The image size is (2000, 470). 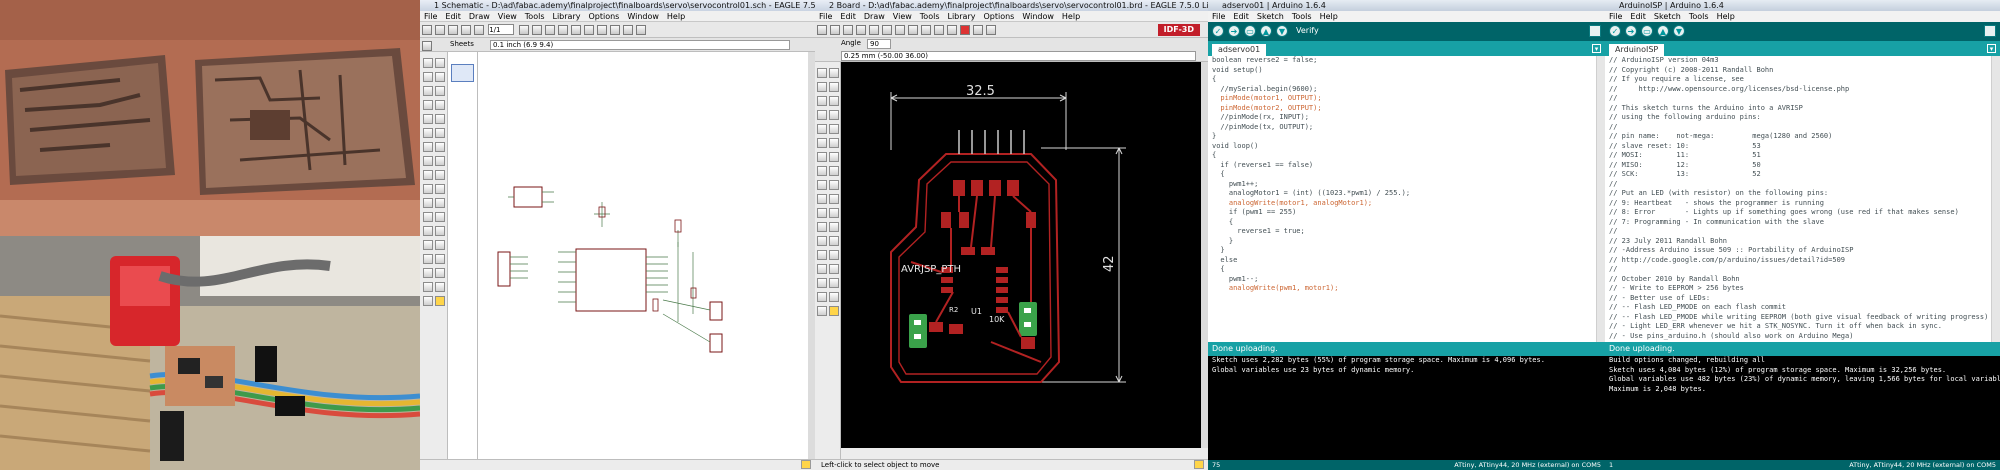 I want to click on sheet-thumbnail, so click(x=462, y=73).